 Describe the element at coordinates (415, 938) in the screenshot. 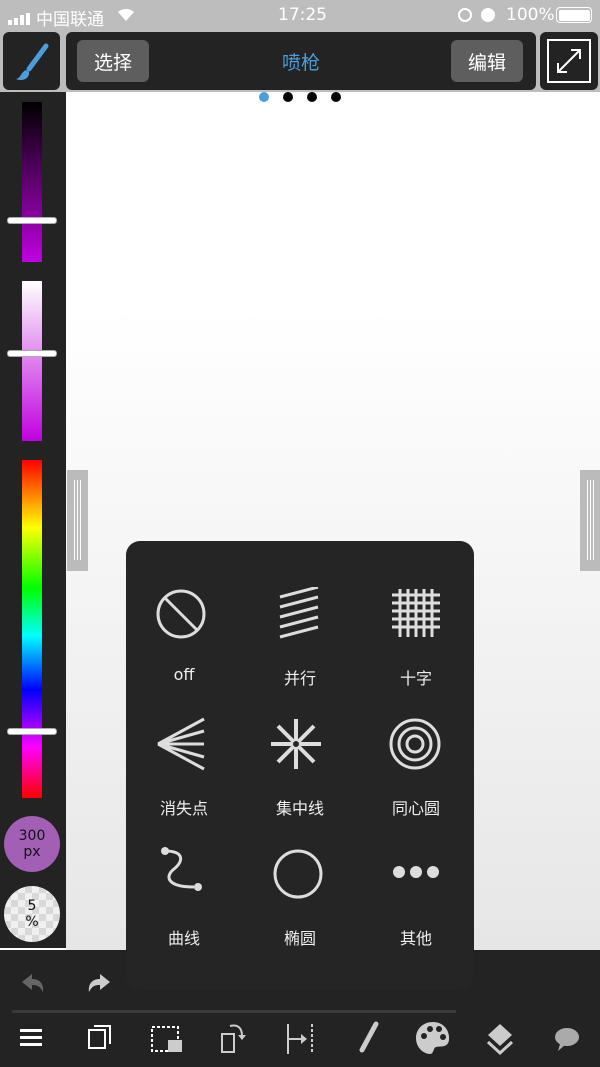

I see `ruler-option-label: 其他` at that location.